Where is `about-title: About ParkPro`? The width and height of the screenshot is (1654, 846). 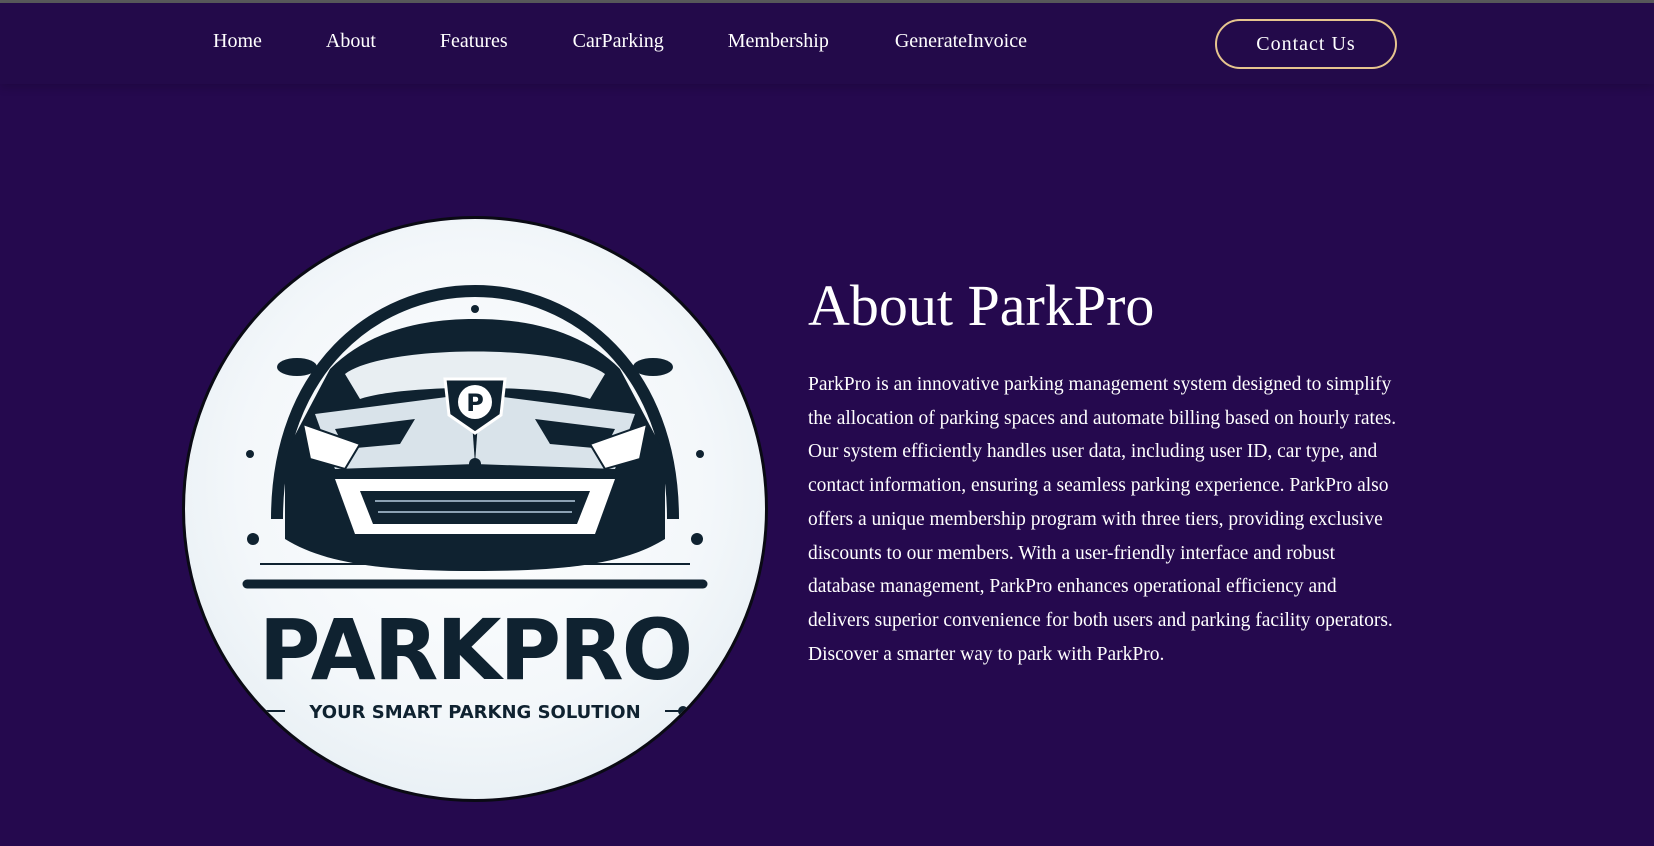 about-title: About ParkPro is located at coordinates (981, 305).